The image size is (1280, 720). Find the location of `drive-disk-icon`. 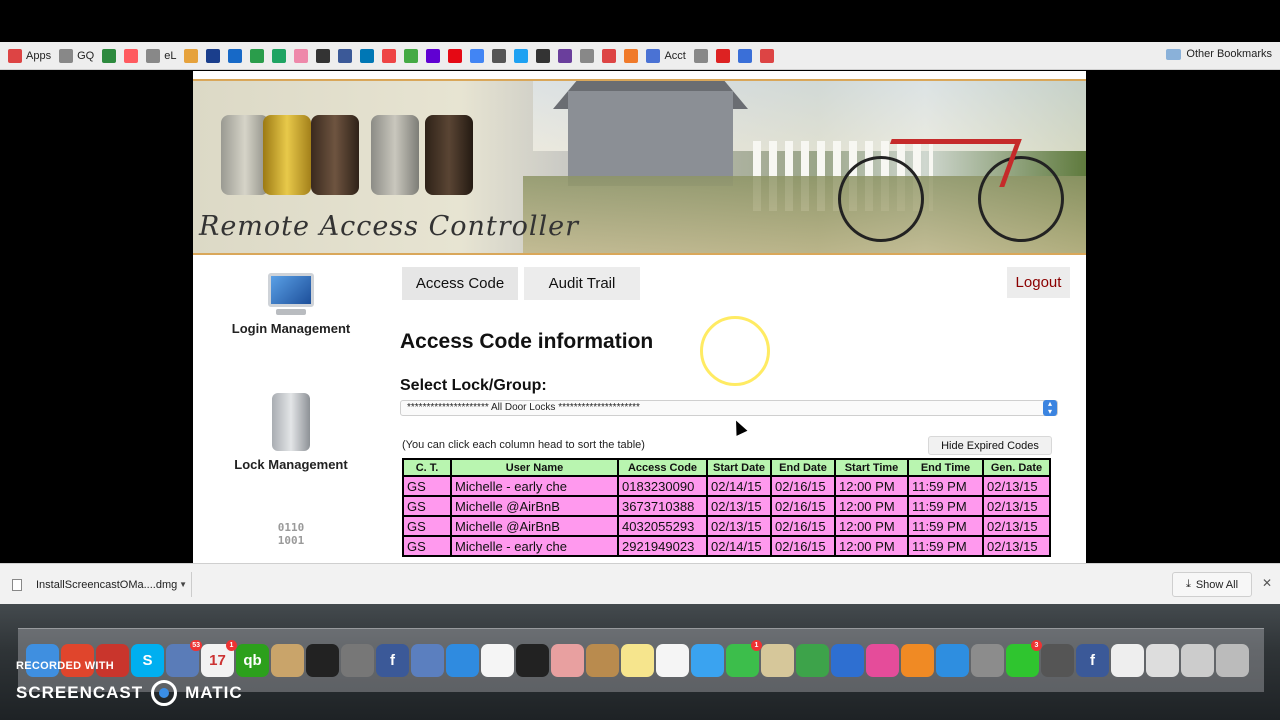

drive-disk-icon is located at coordinates (1162, 660).